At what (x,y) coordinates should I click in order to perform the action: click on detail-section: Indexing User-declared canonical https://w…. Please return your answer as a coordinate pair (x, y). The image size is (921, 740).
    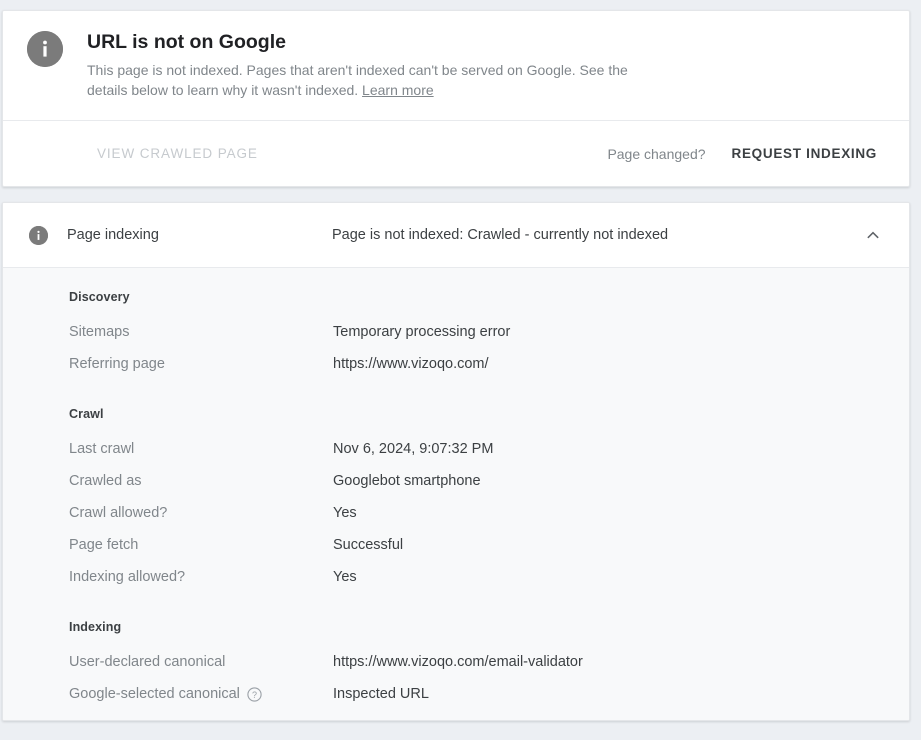
    Looking at the image, I should click on (477, 665).